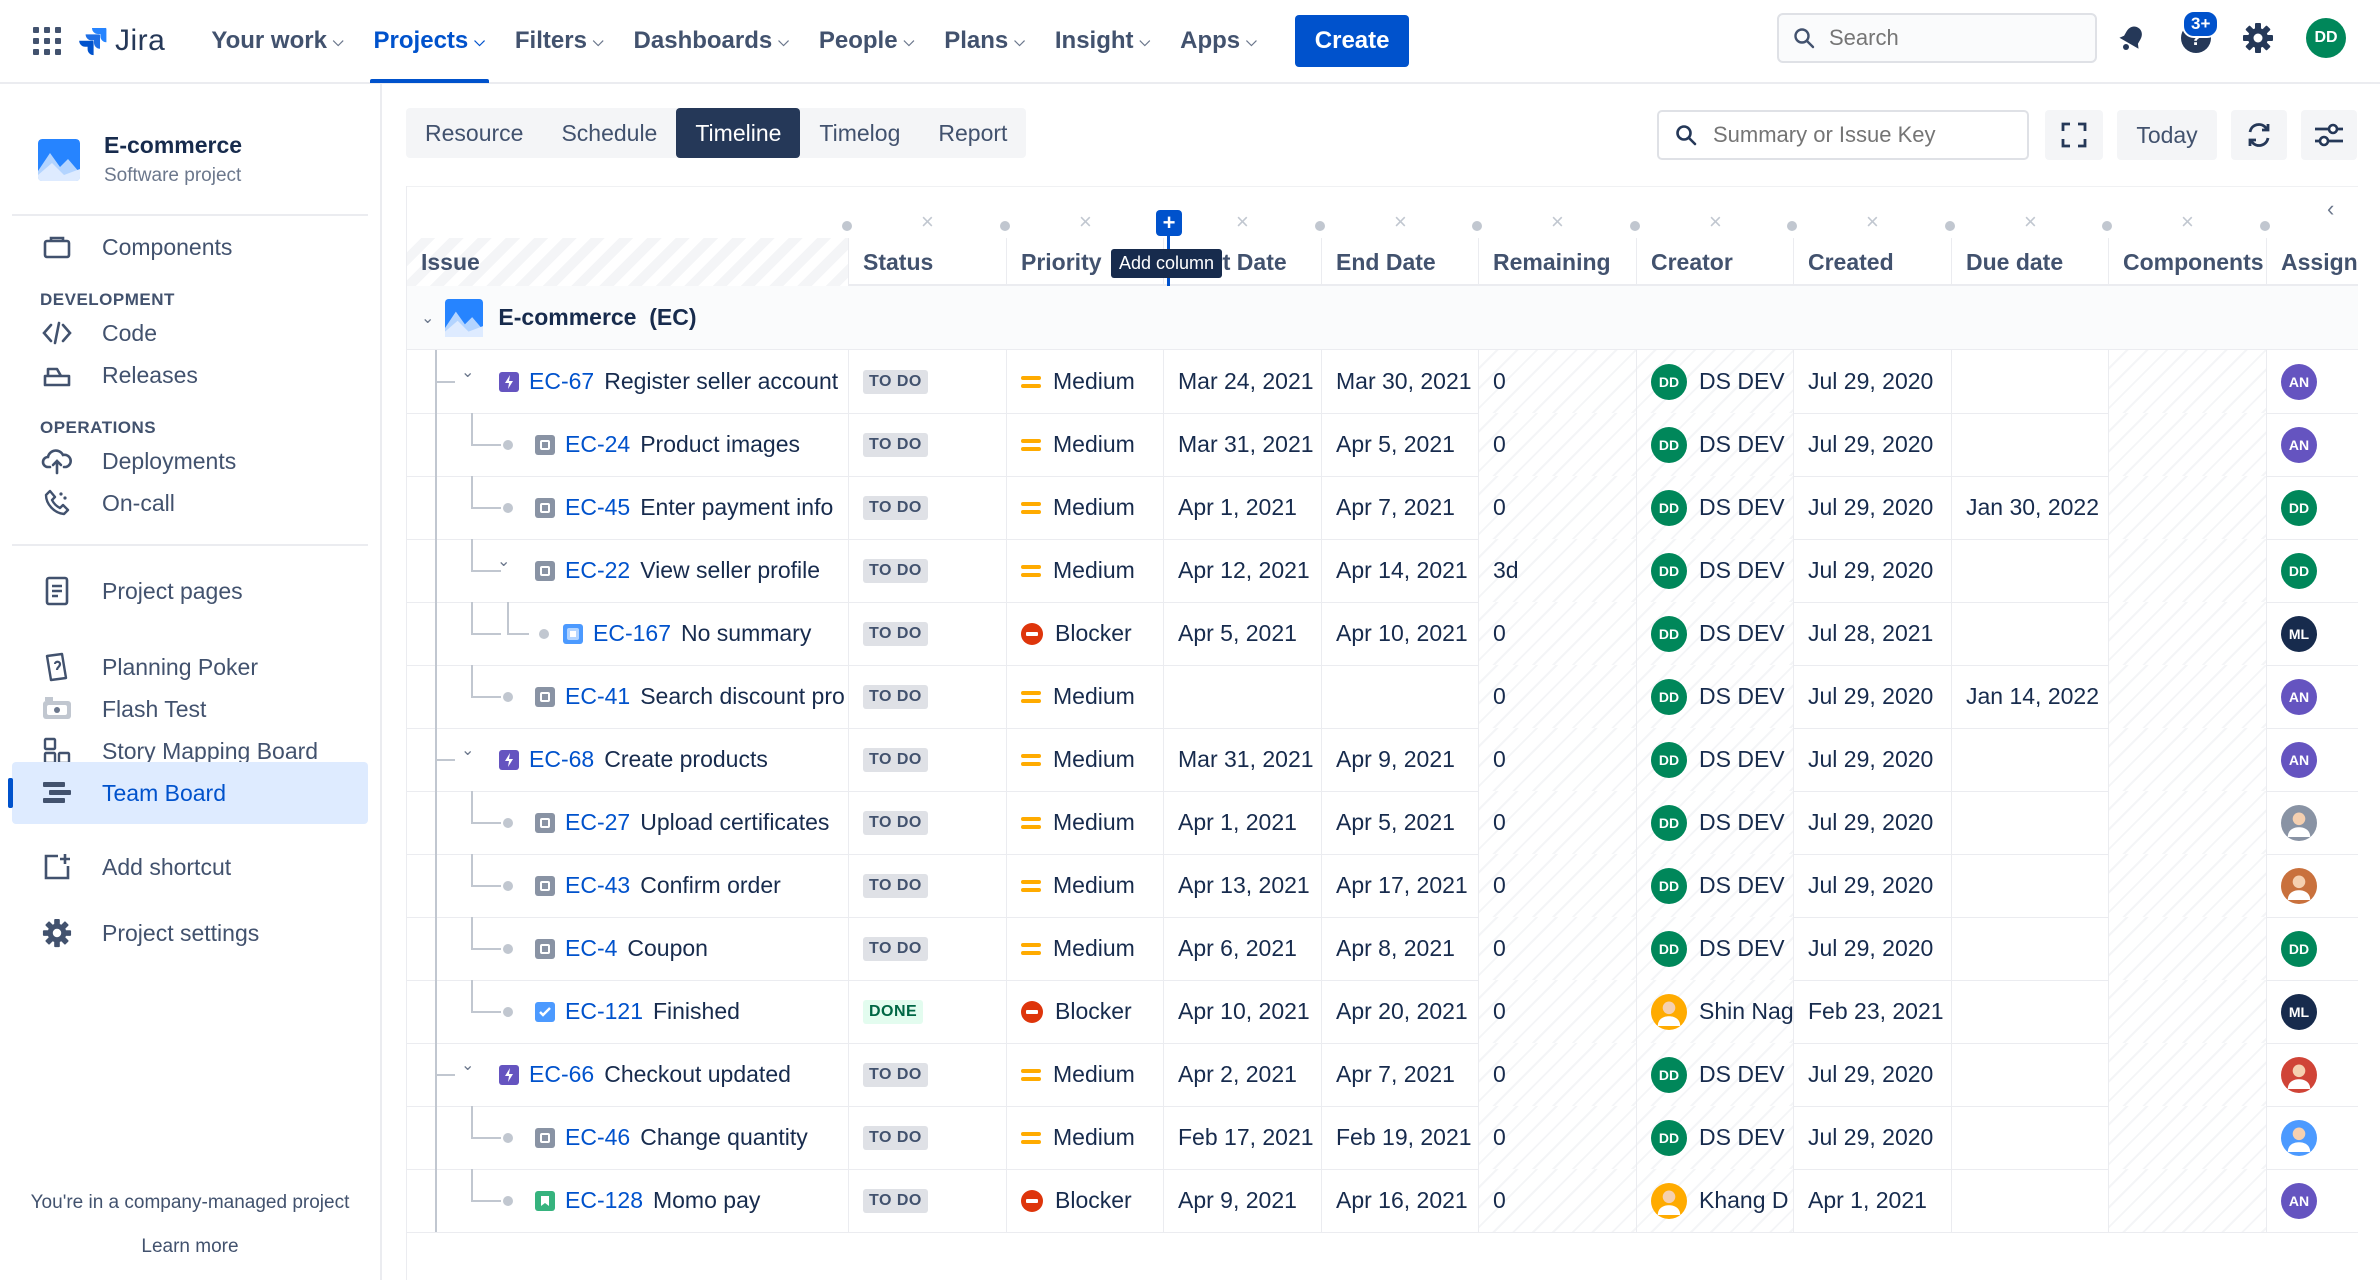 This screenshot has width=2380, height=1280. I want to click on issue-cell: ⌄ EC-66 Checkout updated, so click(627, 1074).